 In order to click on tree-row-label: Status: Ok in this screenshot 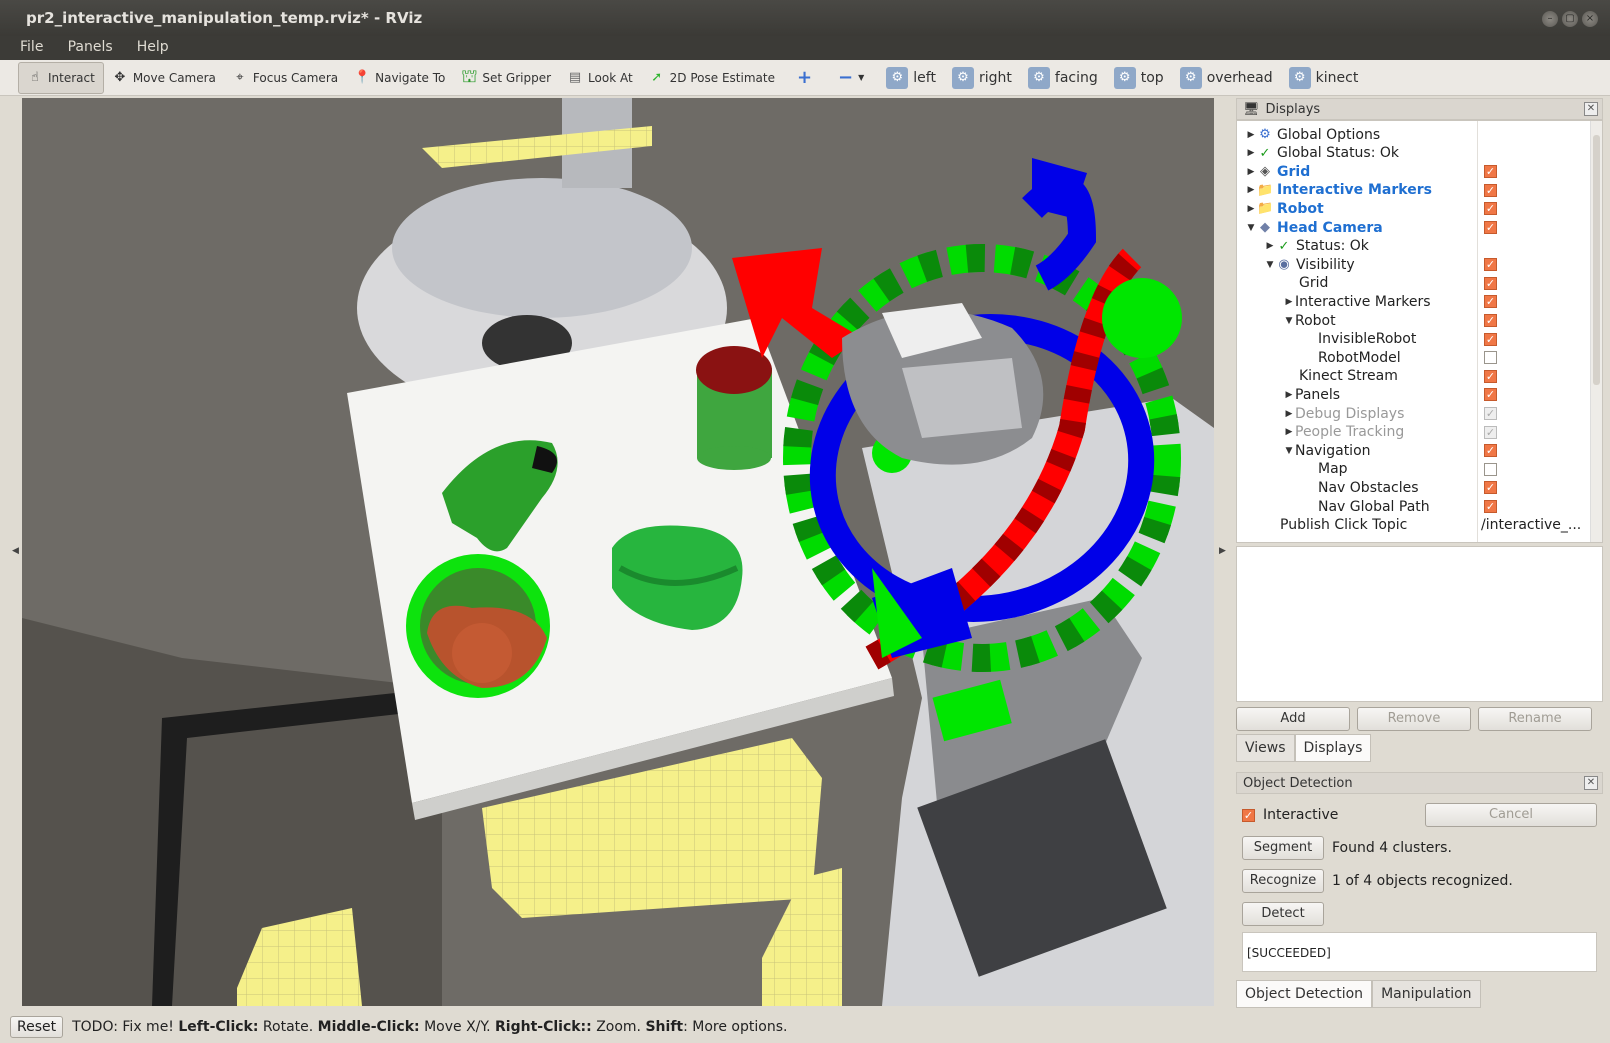, I will do `click(1332, 246)`.